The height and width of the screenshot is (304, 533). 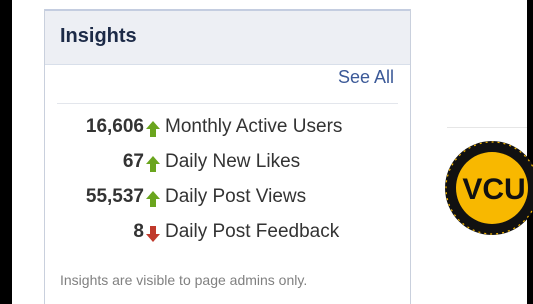 I want to click on stat-row-daily-post-feedback: 8 Daily Post Feedback, so click(x=227, y=235).